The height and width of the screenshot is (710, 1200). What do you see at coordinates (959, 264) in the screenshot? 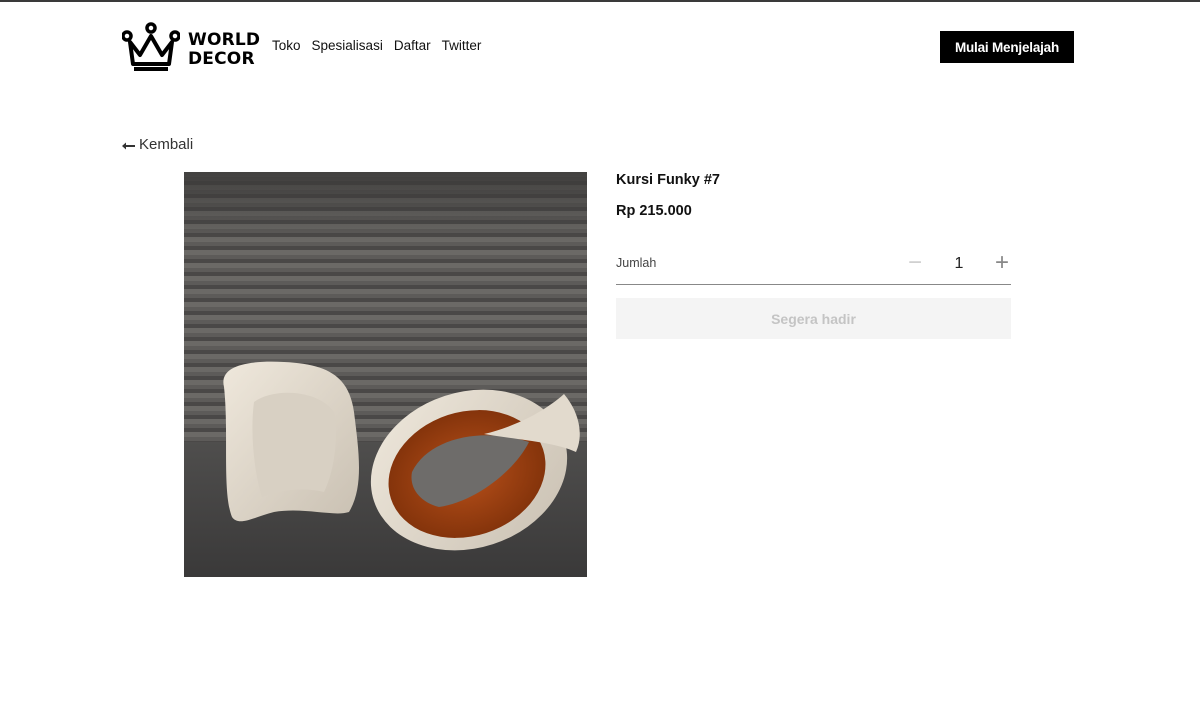
I see `quantity-value: 1` at bounding box center [959, 264].